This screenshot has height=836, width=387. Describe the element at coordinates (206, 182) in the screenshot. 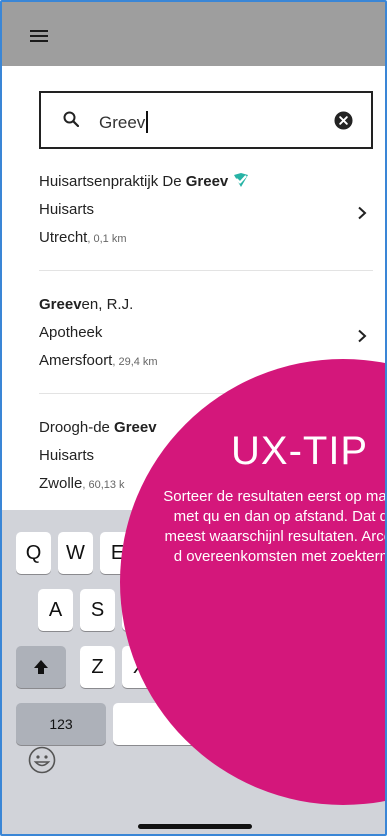

I see `result-name: Huisartsenpraktijk De Greev` at that location.